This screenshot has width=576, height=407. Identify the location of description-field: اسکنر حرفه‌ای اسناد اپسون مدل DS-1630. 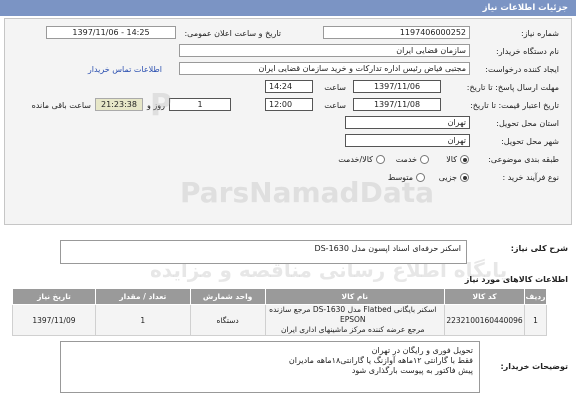
(263, 252).